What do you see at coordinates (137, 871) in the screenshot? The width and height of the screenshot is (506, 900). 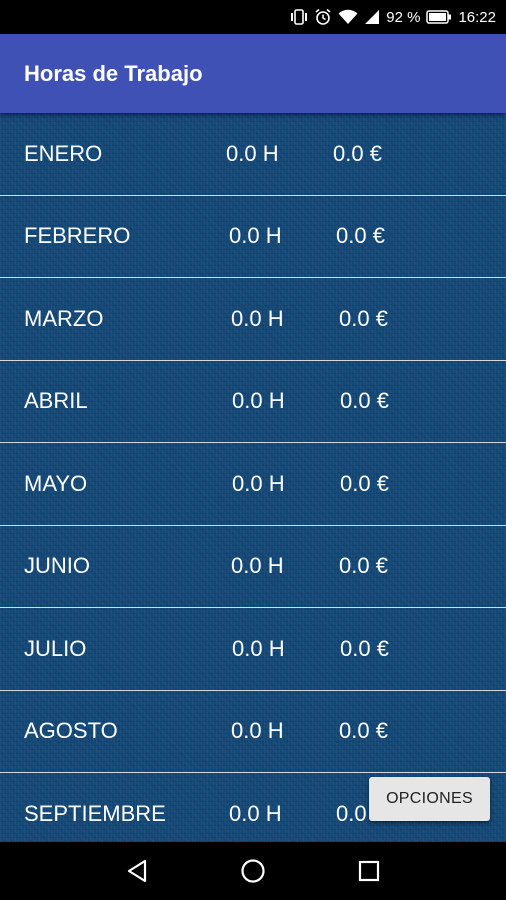 I see `back-icon` at bounding box center [137, 871].